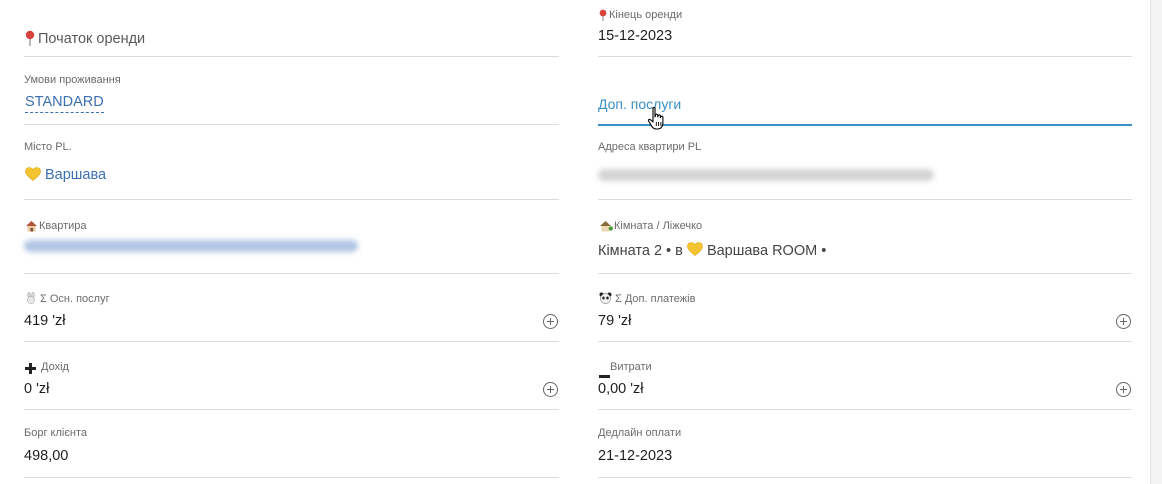 The height and width of the screenshot is (484, 1162). I want to click on rent-start-field: Початок оренди, so click(291, 28).